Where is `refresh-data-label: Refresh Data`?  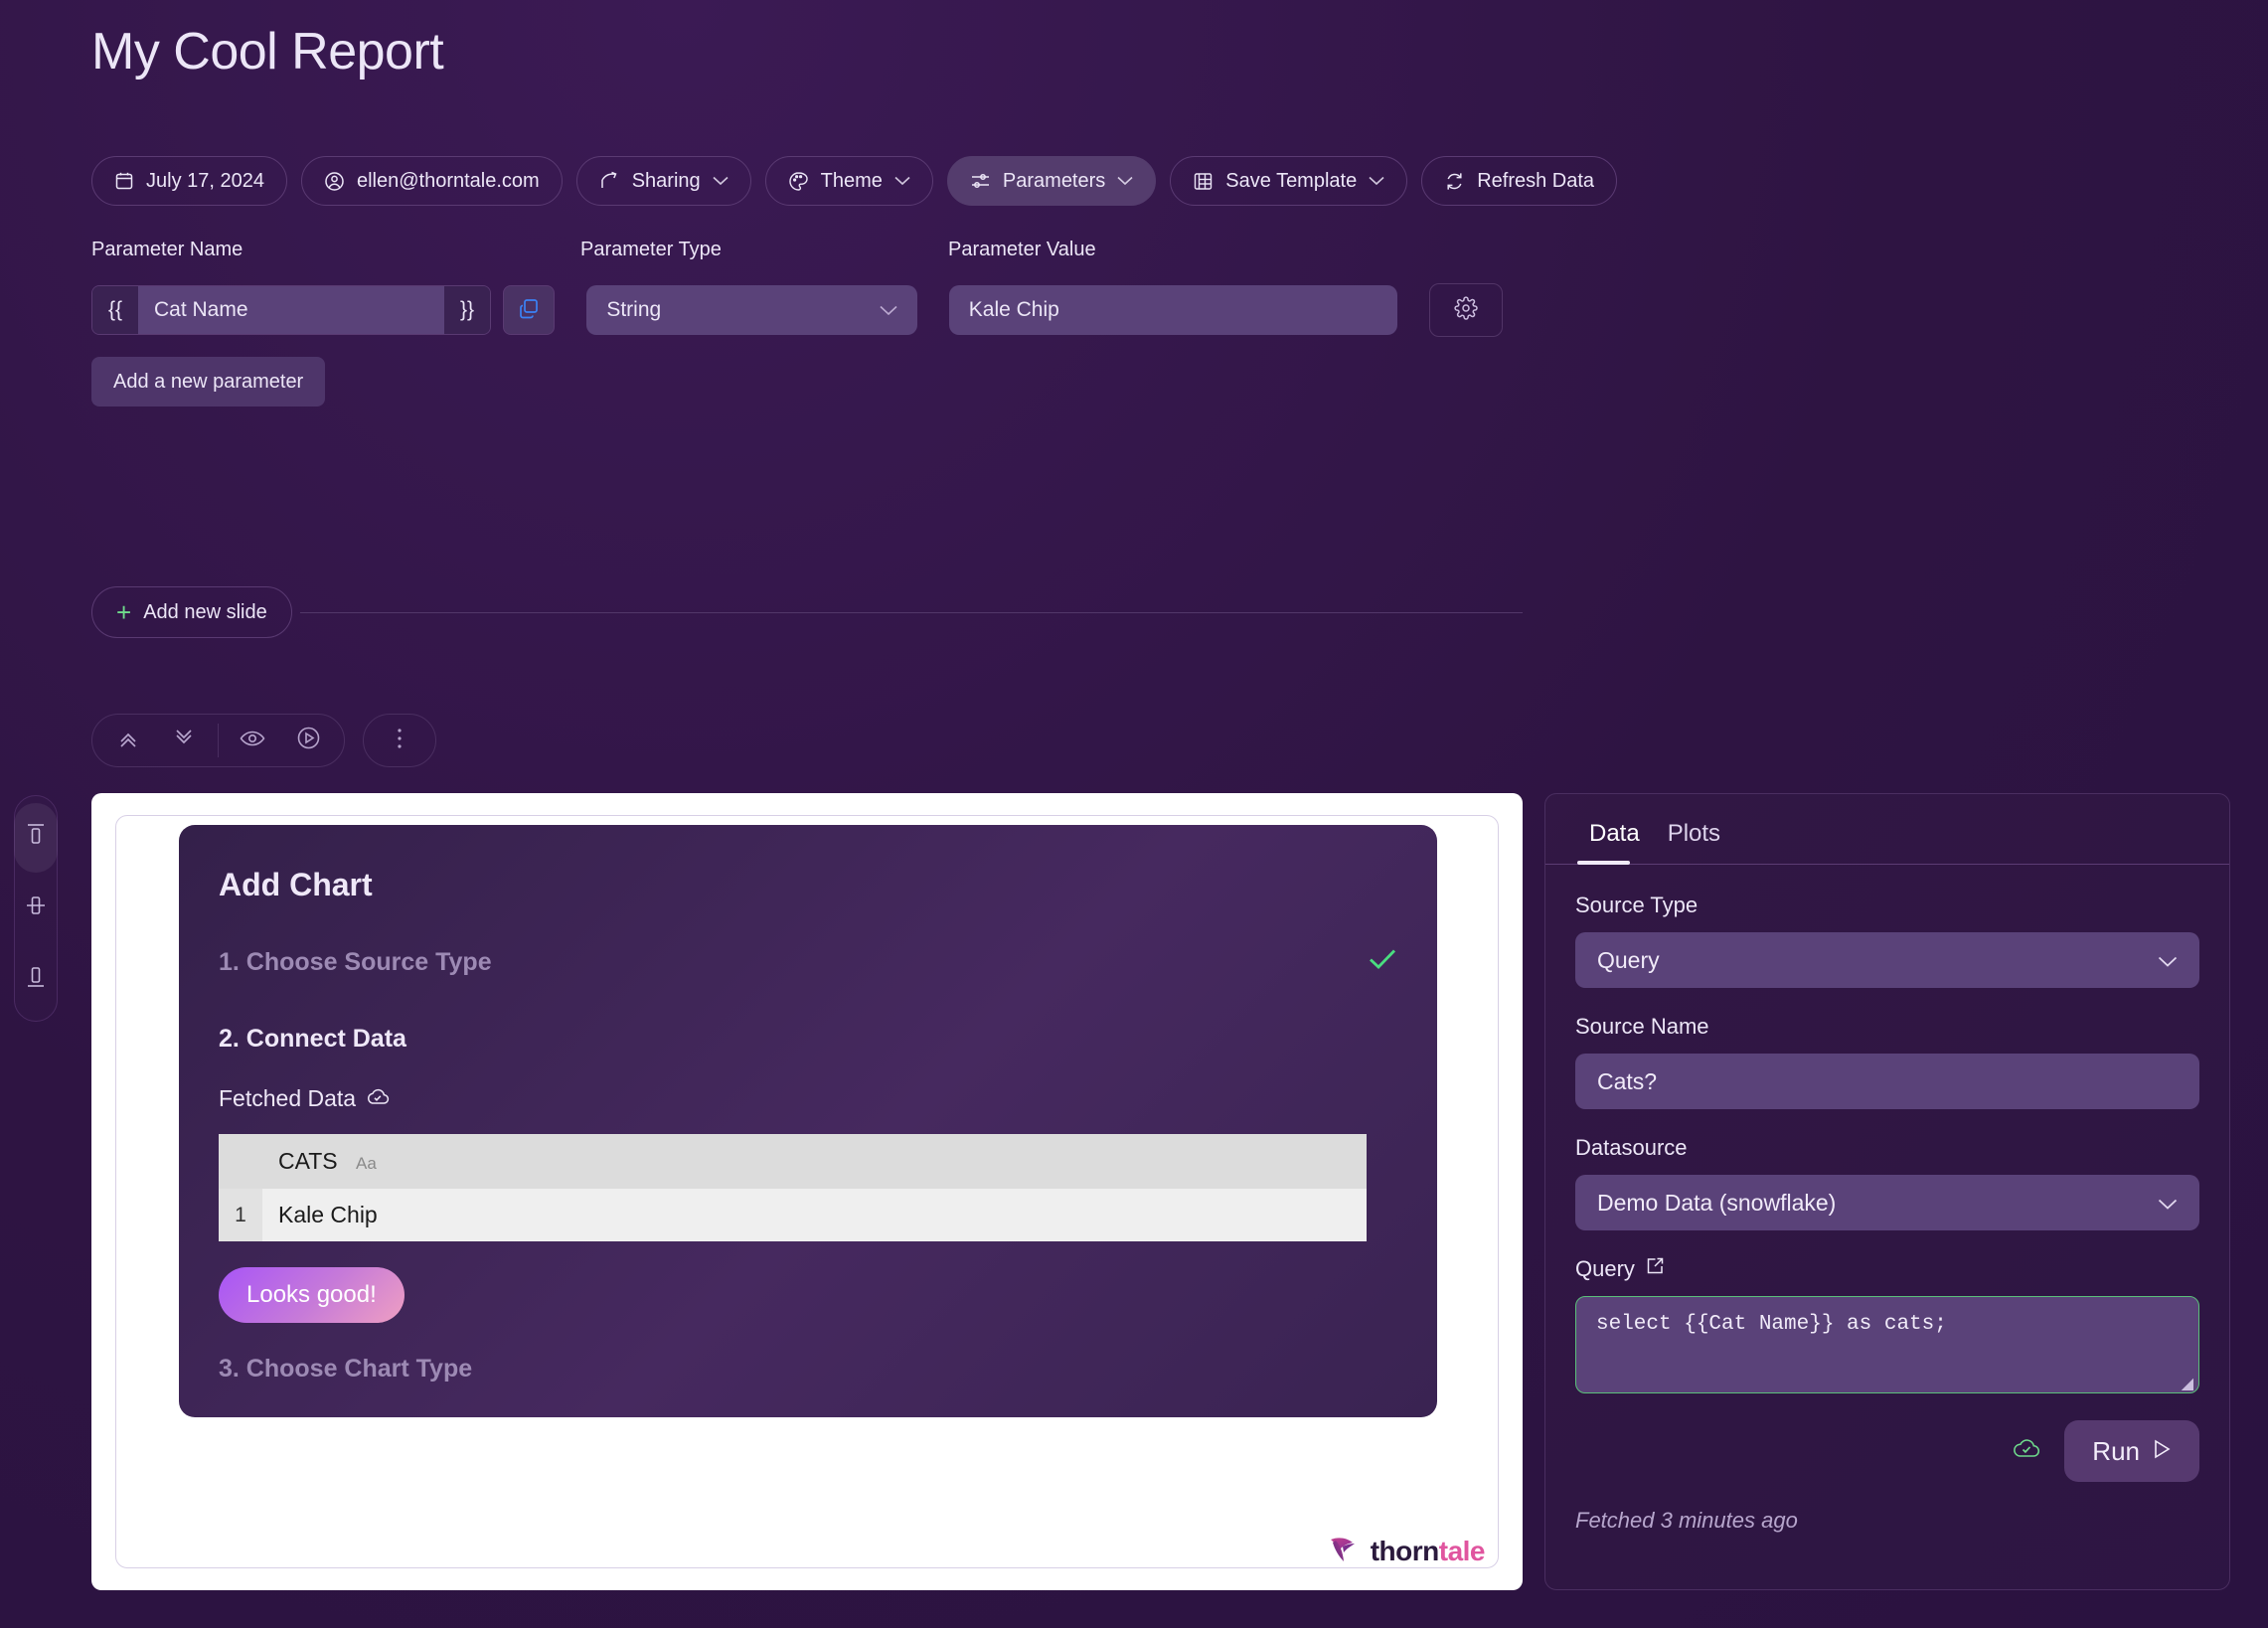
refresh-data-label: Refresh Data is located at coordinates (1536, 180).